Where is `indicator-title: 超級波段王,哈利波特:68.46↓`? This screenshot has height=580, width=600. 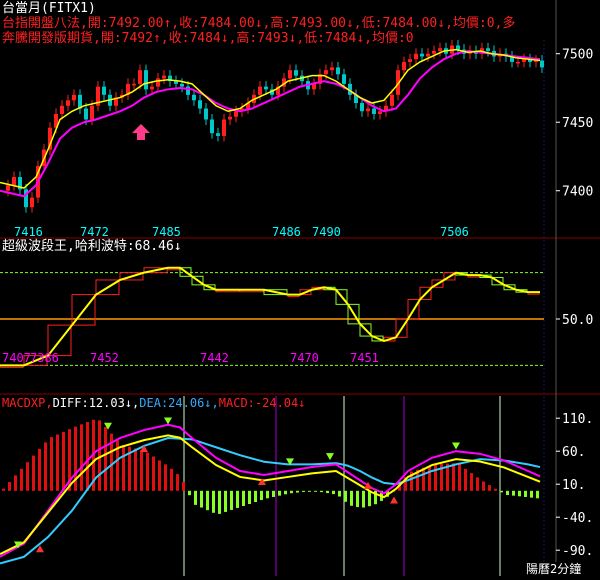
indicator-title: 超級波段王,哈利波特:68.46↓ is located at coordinates (92, 246).